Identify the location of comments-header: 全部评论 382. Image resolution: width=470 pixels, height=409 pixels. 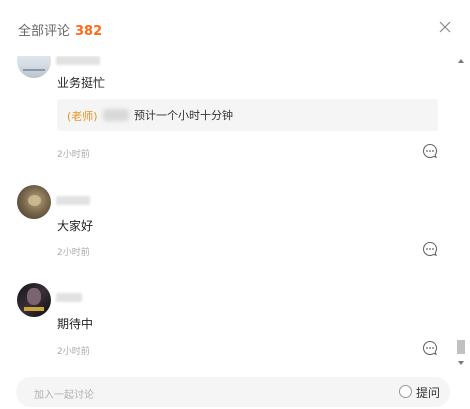
(235, 28).